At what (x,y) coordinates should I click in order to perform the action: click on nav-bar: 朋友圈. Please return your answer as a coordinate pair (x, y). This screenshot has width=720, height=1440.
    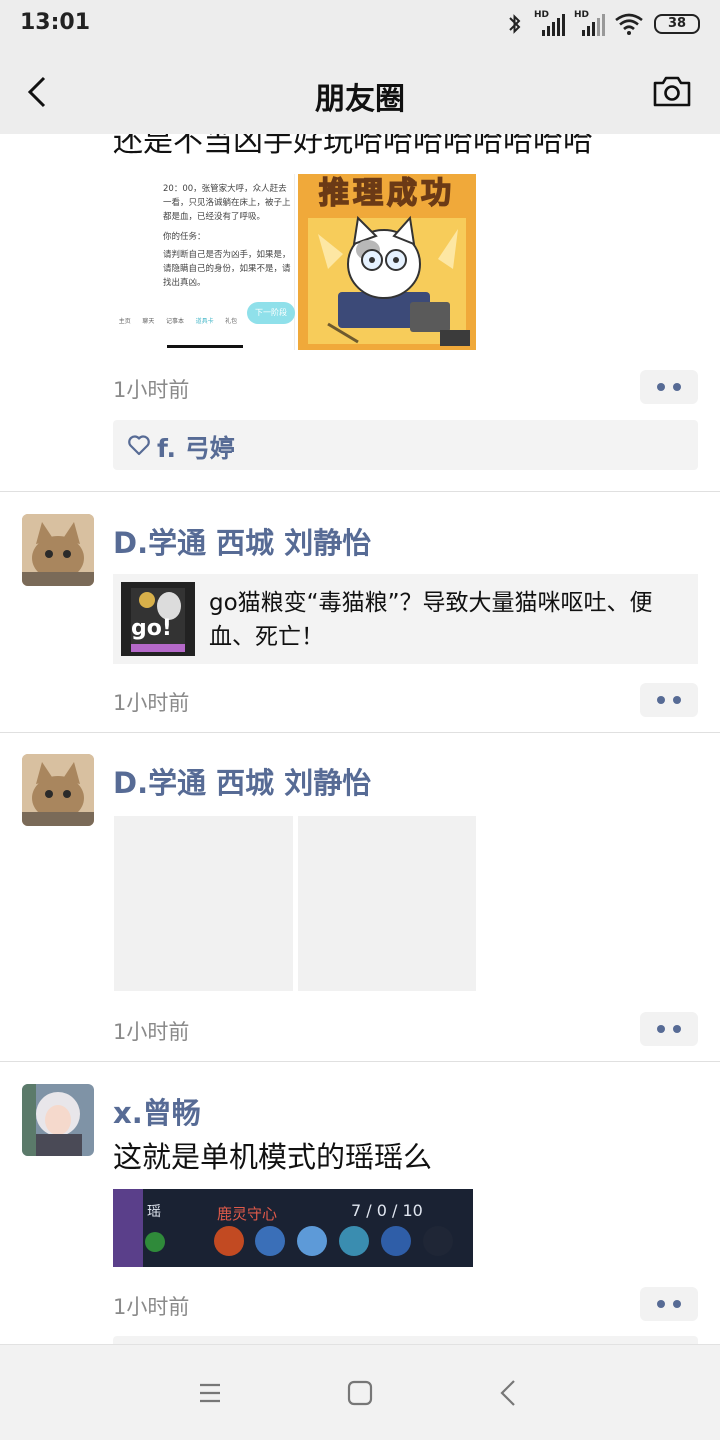
    Looking at the image, I should click on (360, 92).